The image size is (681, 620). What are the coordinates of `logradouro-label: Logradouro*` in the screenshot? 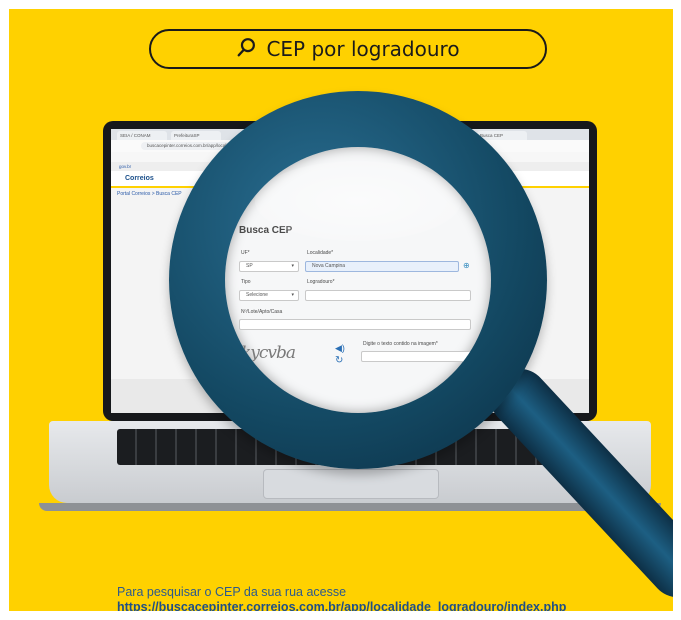 It's located at (321, 282).